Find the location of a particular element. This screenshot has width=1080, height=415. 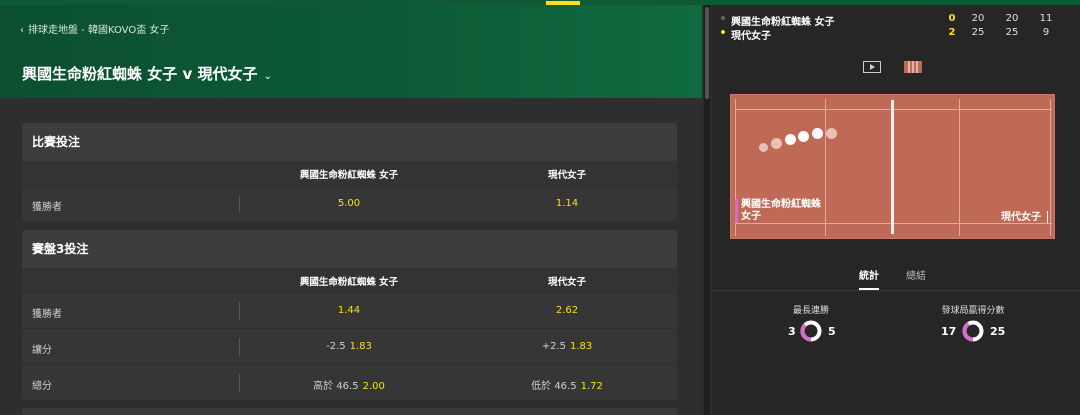

breadcrumb: ‹ 排球走地盤 - 韓國KOVO盃 女子 is located at coordinates (94, 28).